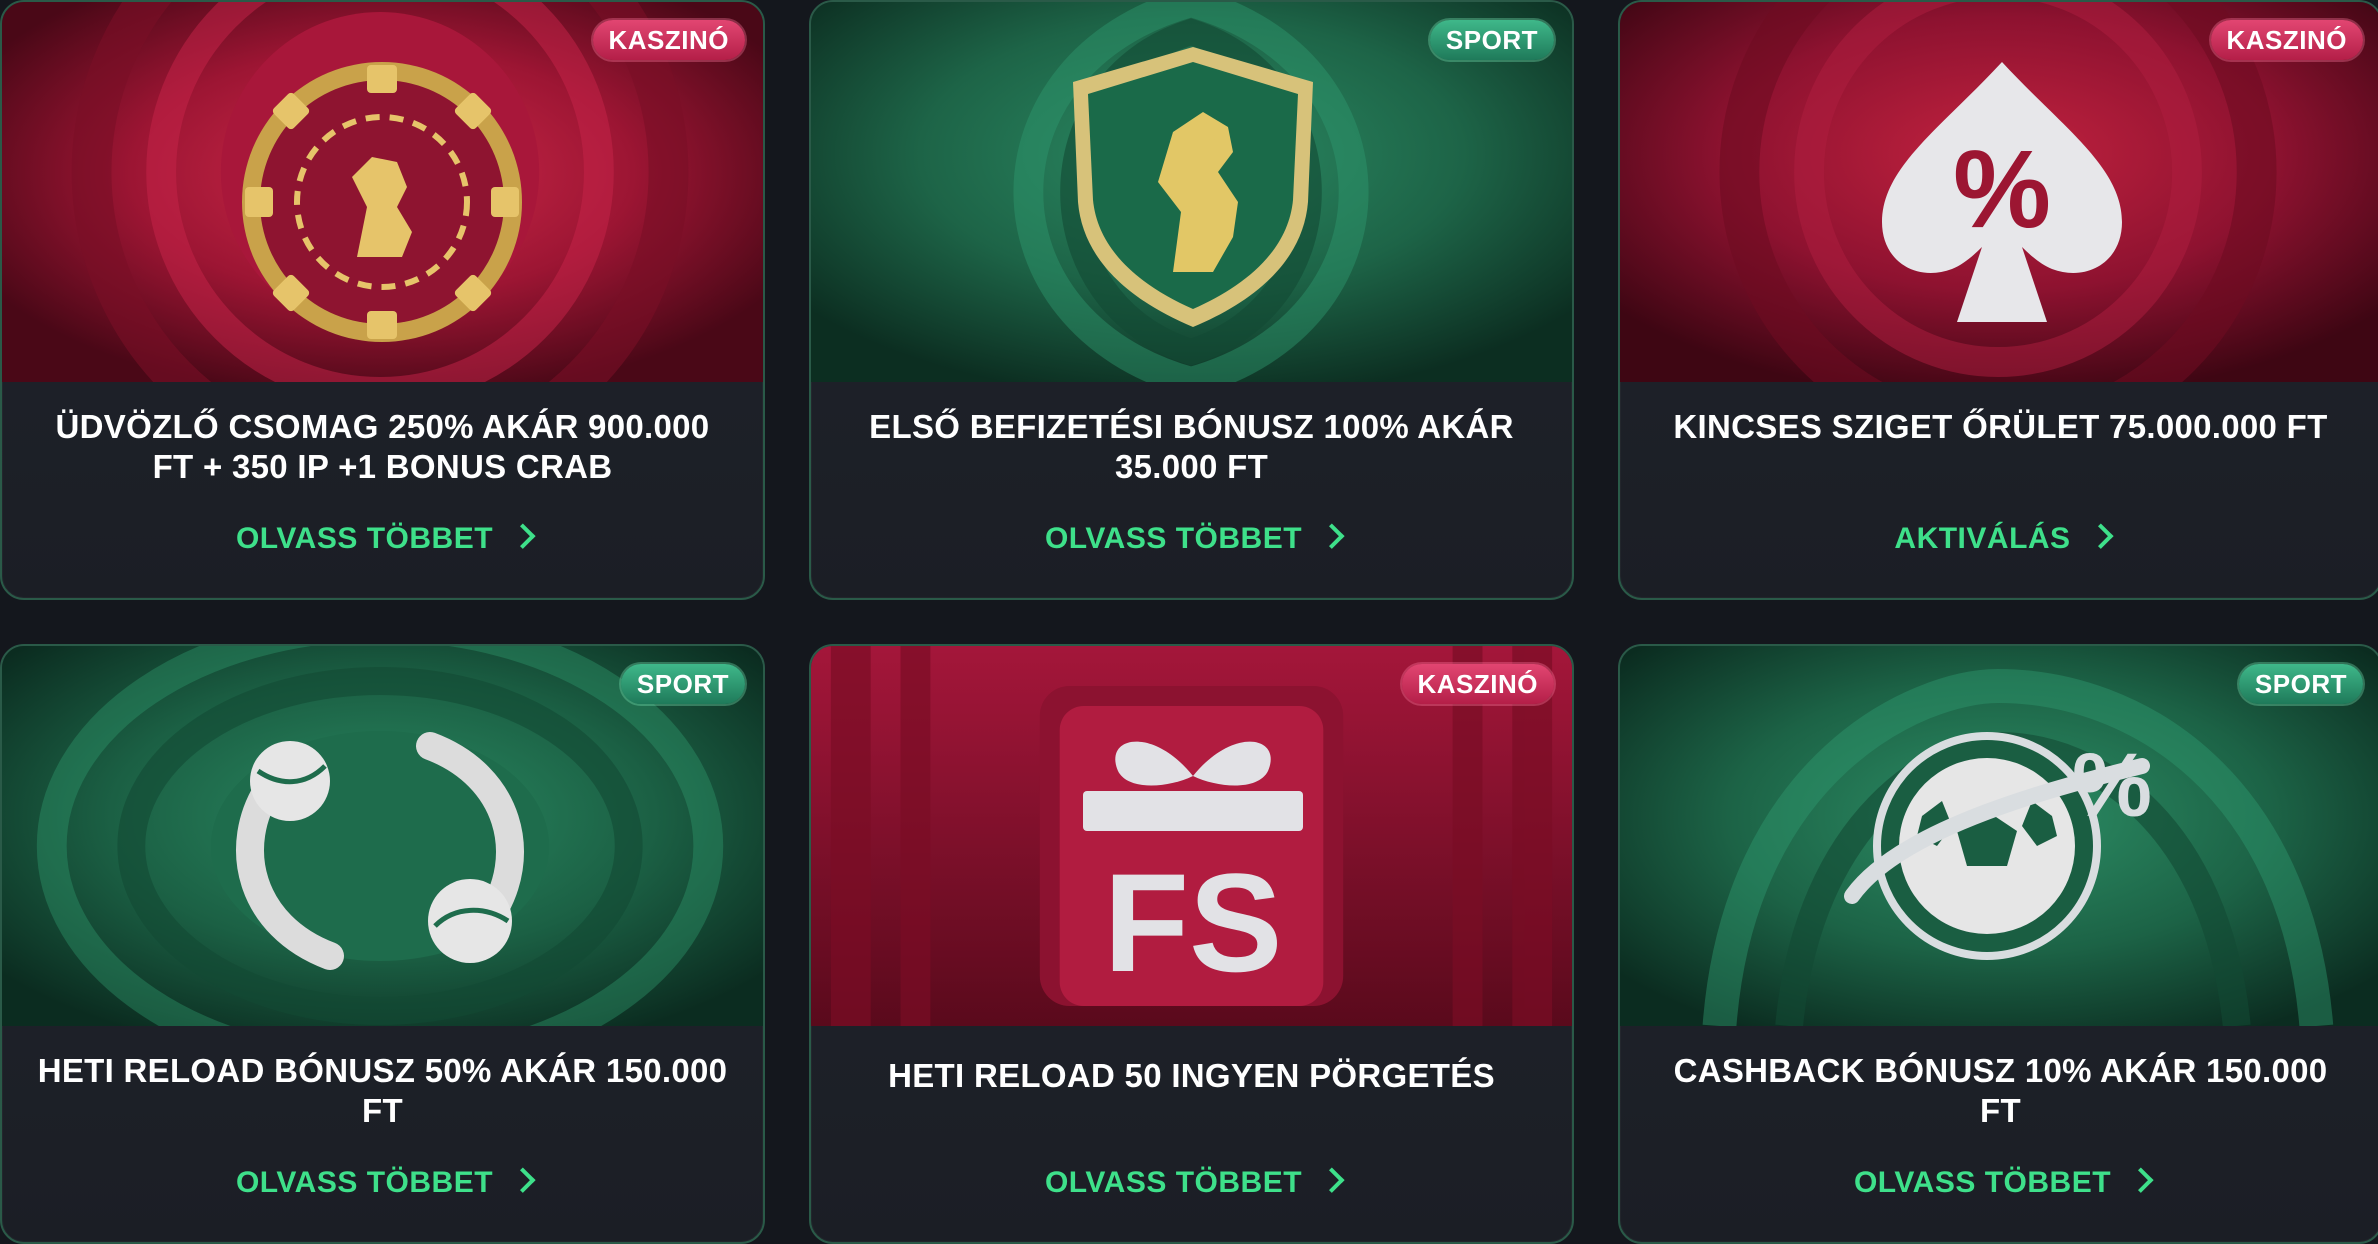 This screenshot has height=1244, width=2378. I want to click on gift-fs-icon: FS, so click(1193, 858).